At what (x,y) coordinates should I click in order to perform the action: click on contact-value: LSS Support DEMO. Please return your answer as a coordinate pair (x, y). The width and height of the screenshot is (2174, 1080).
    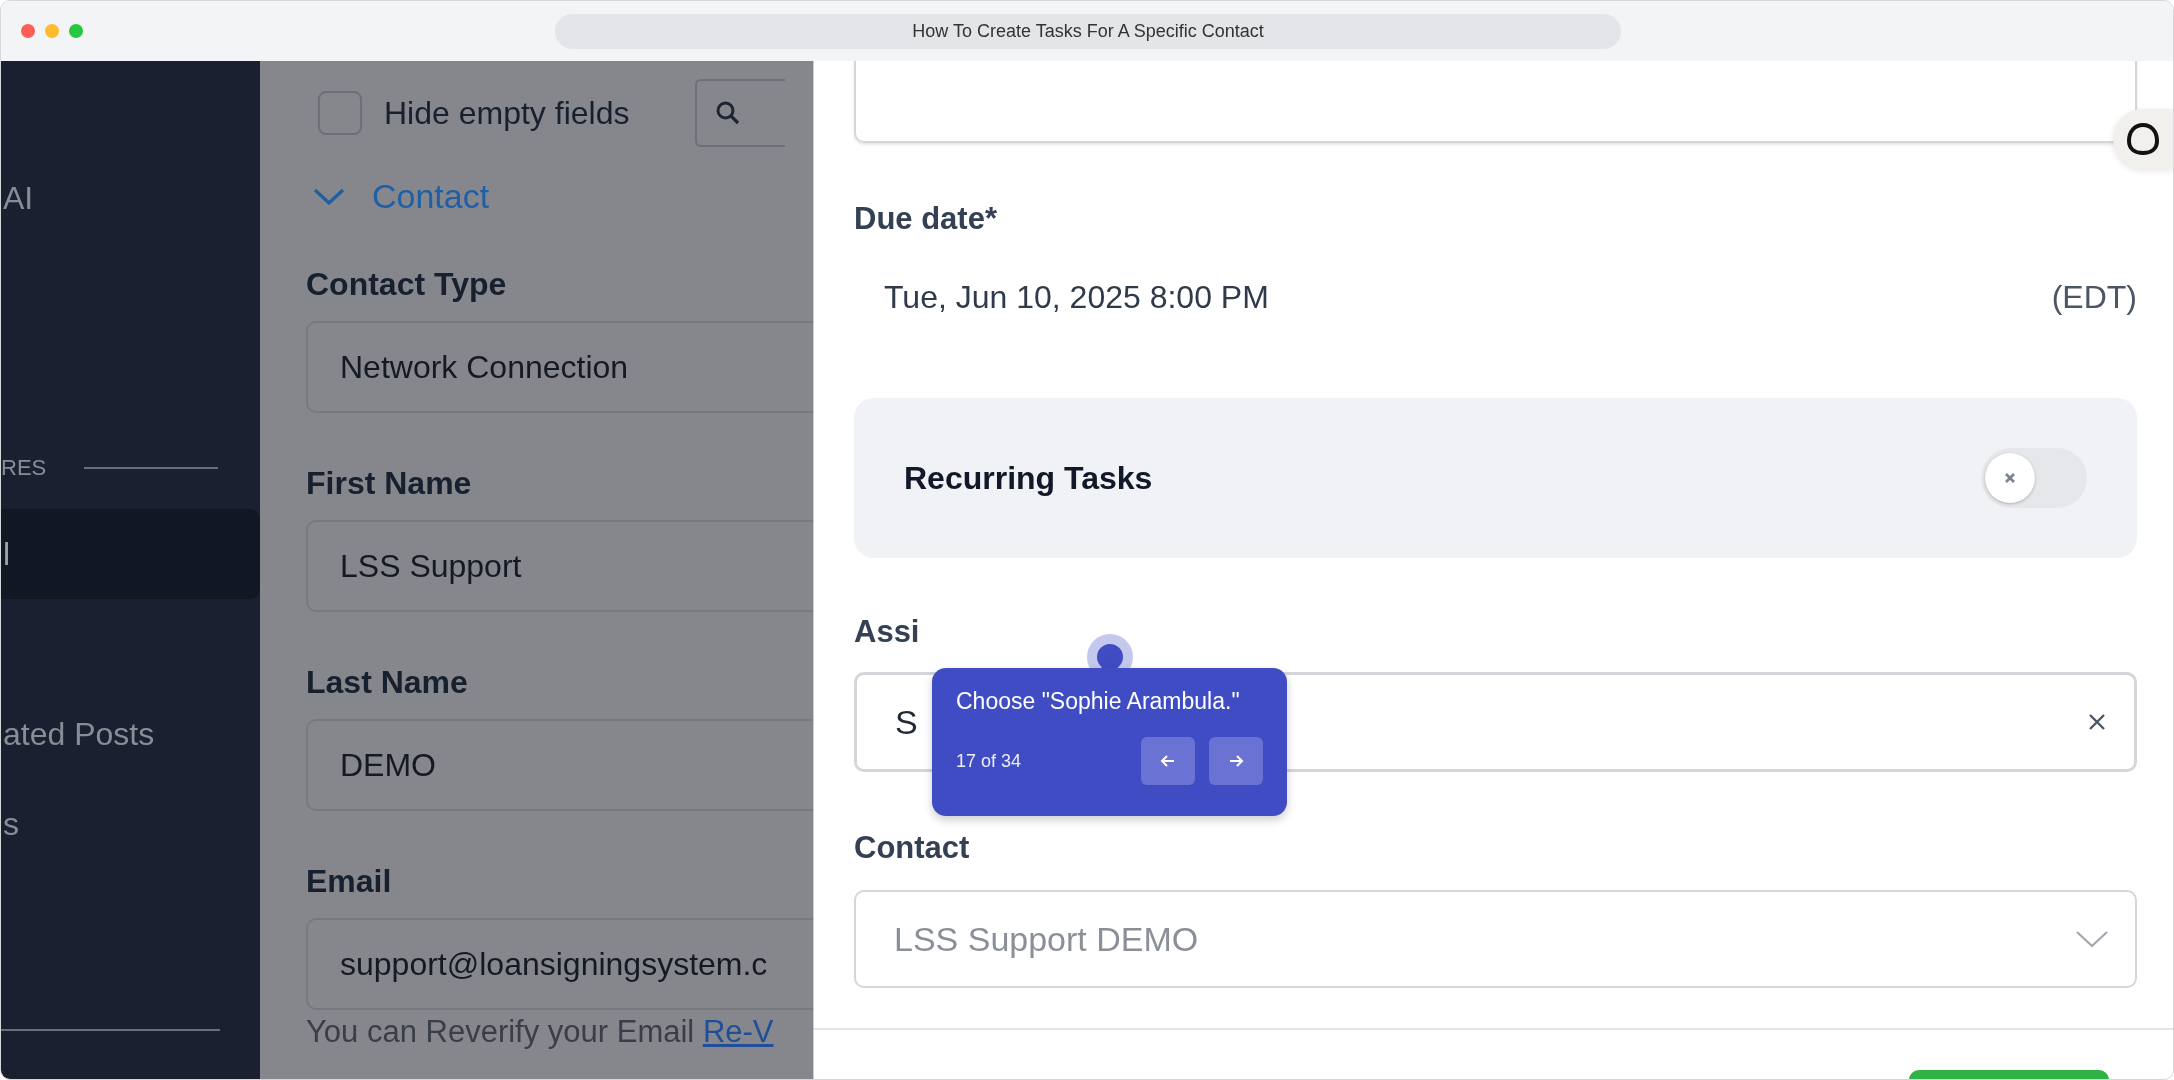
    Looking at the image, I should click on (1046, 939).